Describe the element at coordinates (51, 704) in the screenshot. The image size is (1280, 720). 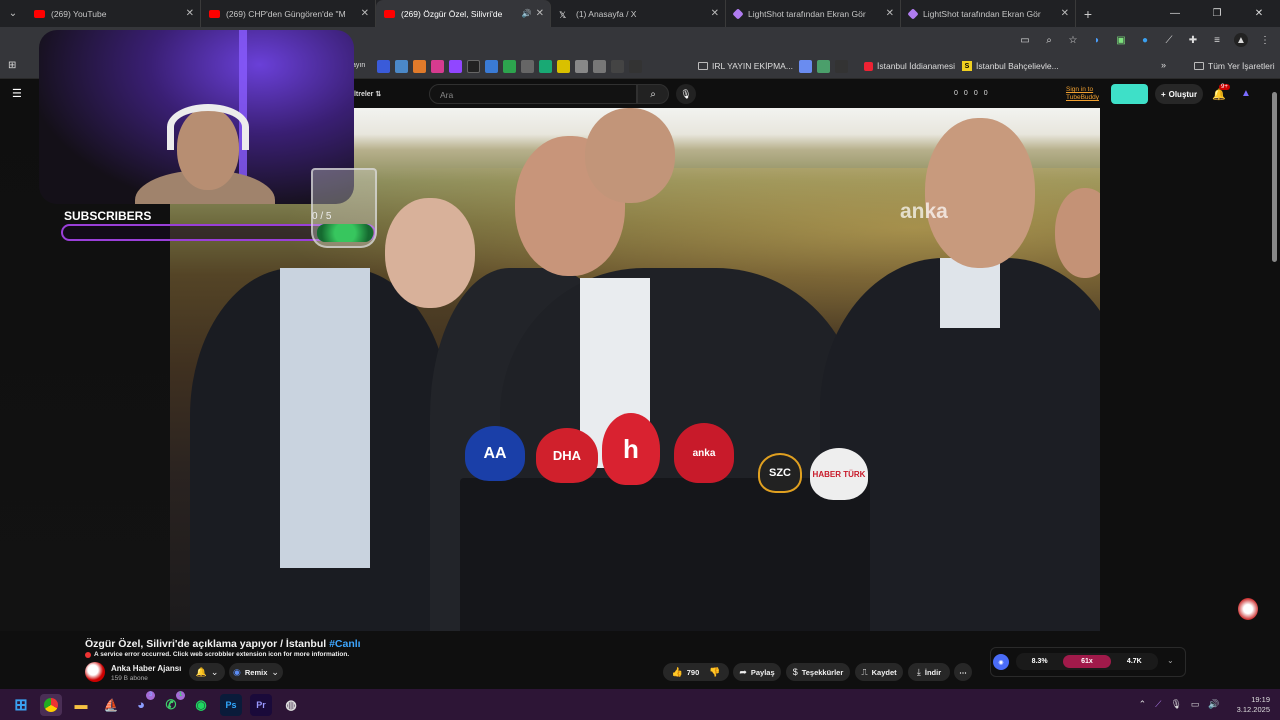
I see `chrome-icon` at that location.